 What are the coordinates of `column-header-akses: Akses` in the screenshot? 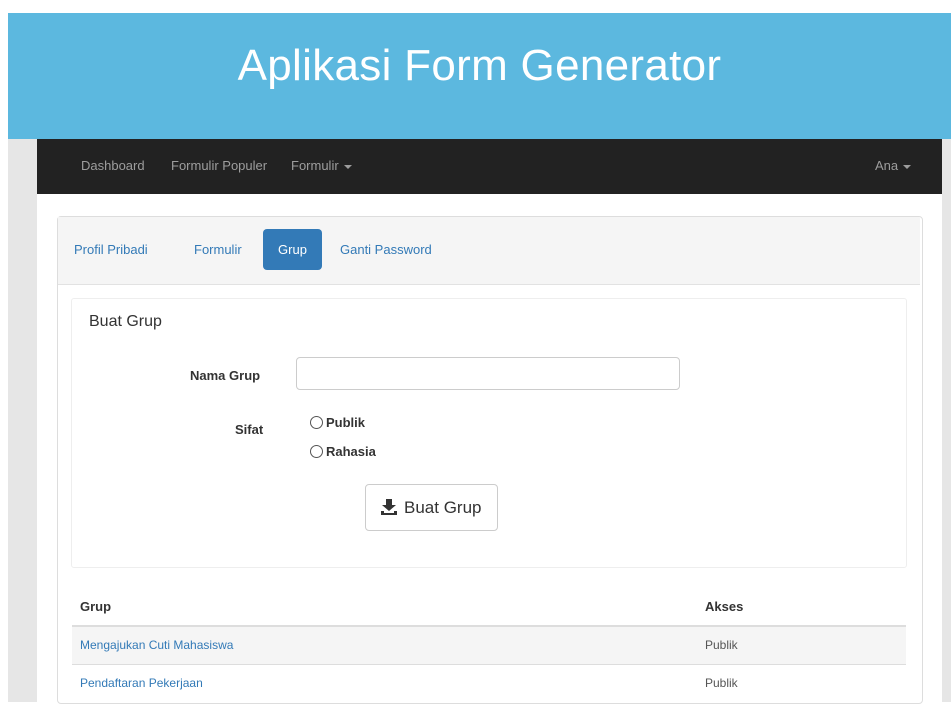 It's located at (724, 606).